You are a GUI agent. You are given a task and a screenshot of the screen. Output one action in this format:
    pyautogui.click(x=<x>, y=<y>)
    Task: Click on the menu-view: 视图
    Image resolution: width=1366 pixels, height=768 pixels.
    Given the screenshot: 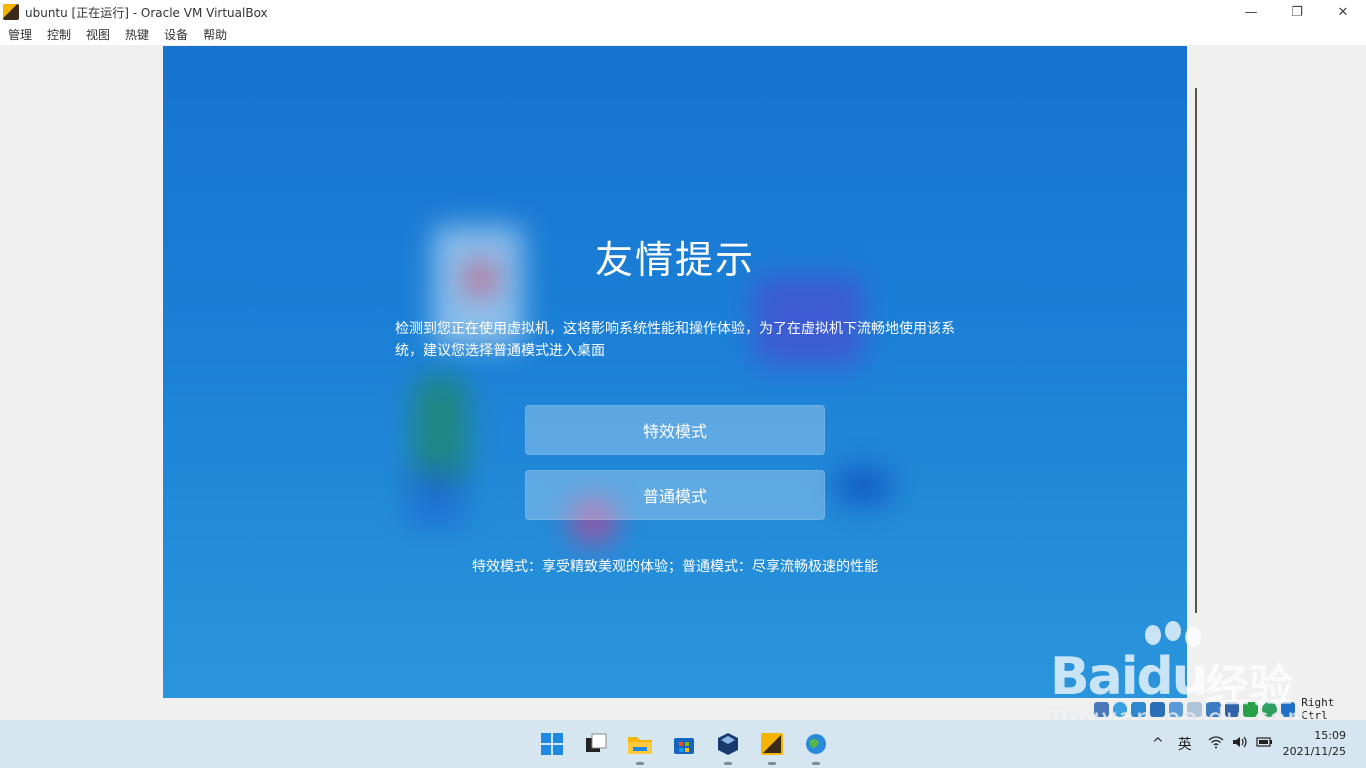 What is the action you would take?
    pyautogui.click(x=97, y=34)
    